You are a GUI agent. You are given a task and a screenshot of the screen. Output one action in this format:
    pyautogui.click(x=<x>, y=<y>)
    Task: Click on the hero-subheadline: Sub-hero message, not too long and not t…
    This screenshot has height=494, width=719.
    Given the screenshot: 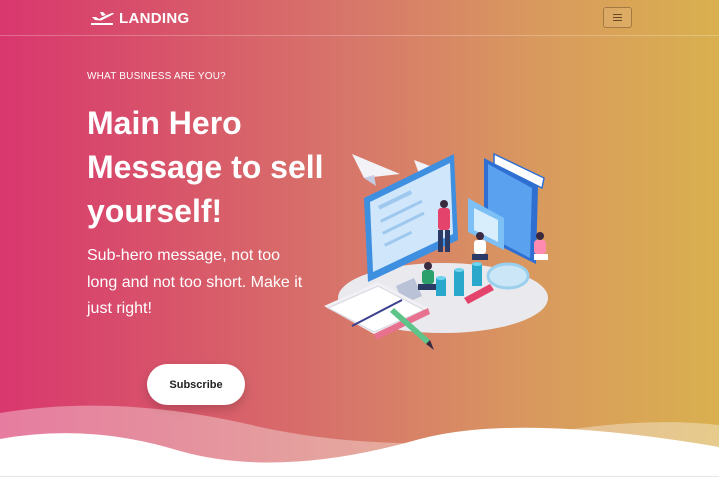 What is the action you would take?
    pyautogui.click(x=195, y=282)
    